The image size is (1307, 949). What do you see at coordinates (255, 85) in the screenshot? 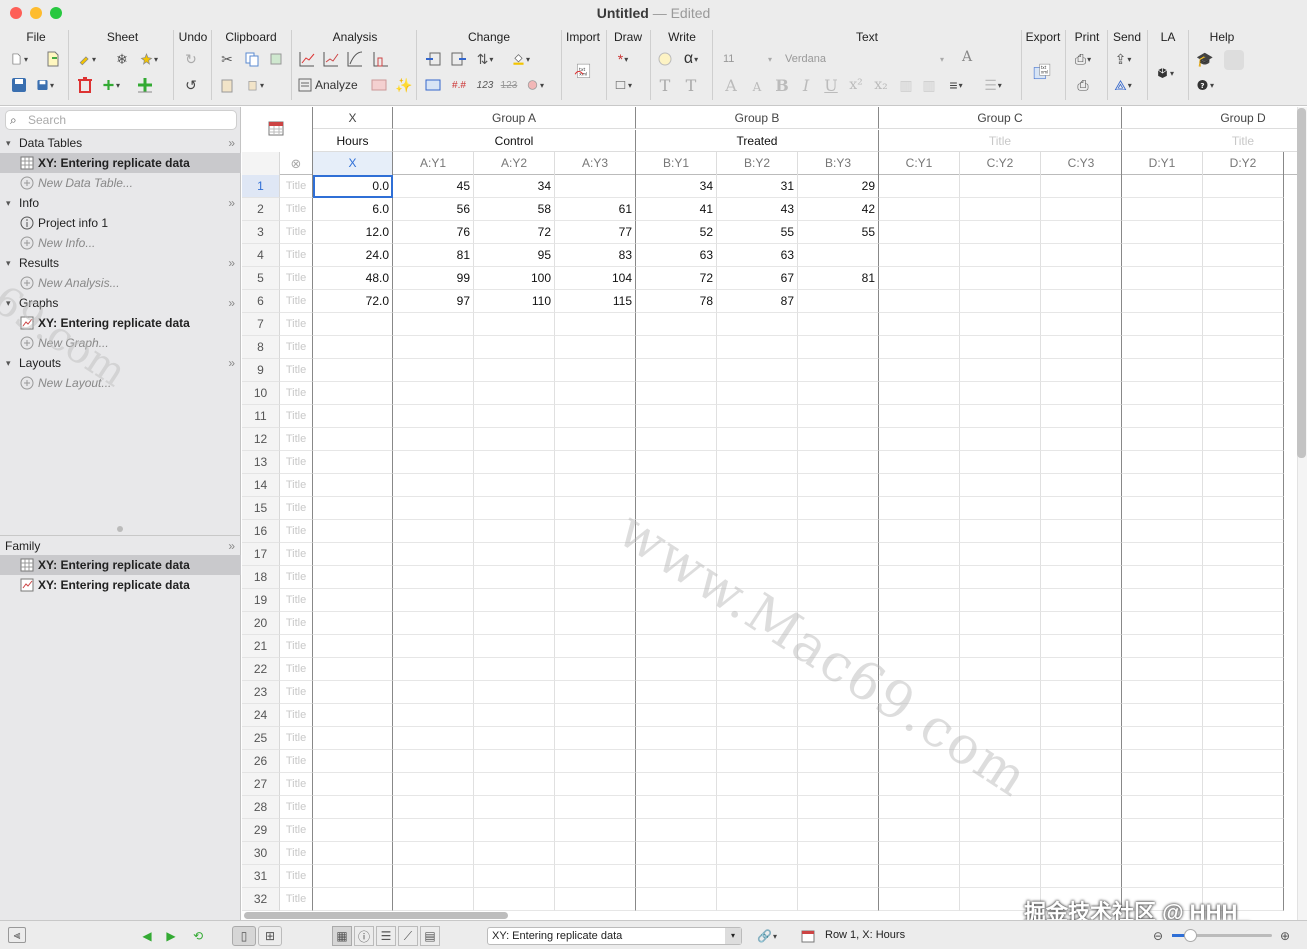
I see `paste-special-icon: ▾` at bounding box center [255, 85].